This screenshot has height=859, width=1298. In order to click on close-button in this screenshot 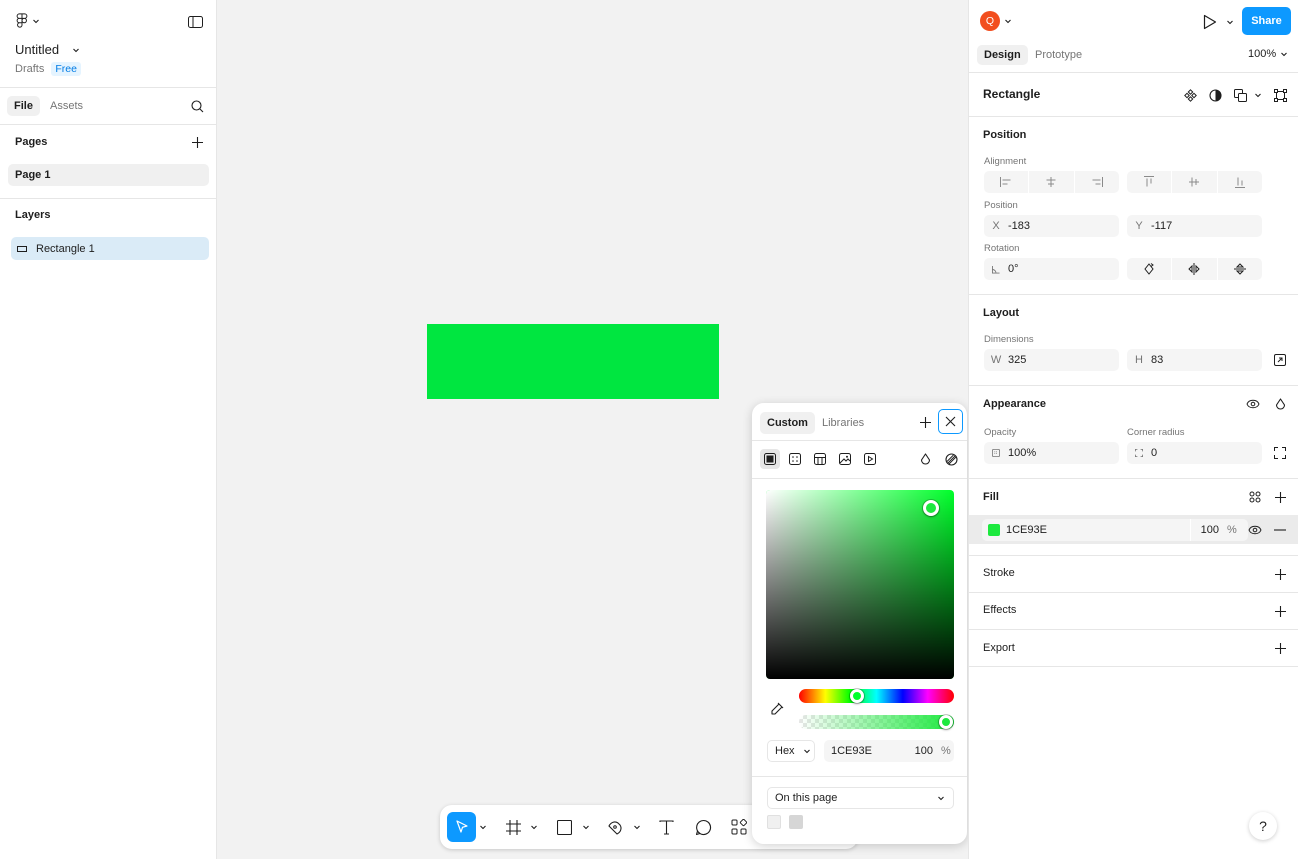, I will do `click(950, 421)`.